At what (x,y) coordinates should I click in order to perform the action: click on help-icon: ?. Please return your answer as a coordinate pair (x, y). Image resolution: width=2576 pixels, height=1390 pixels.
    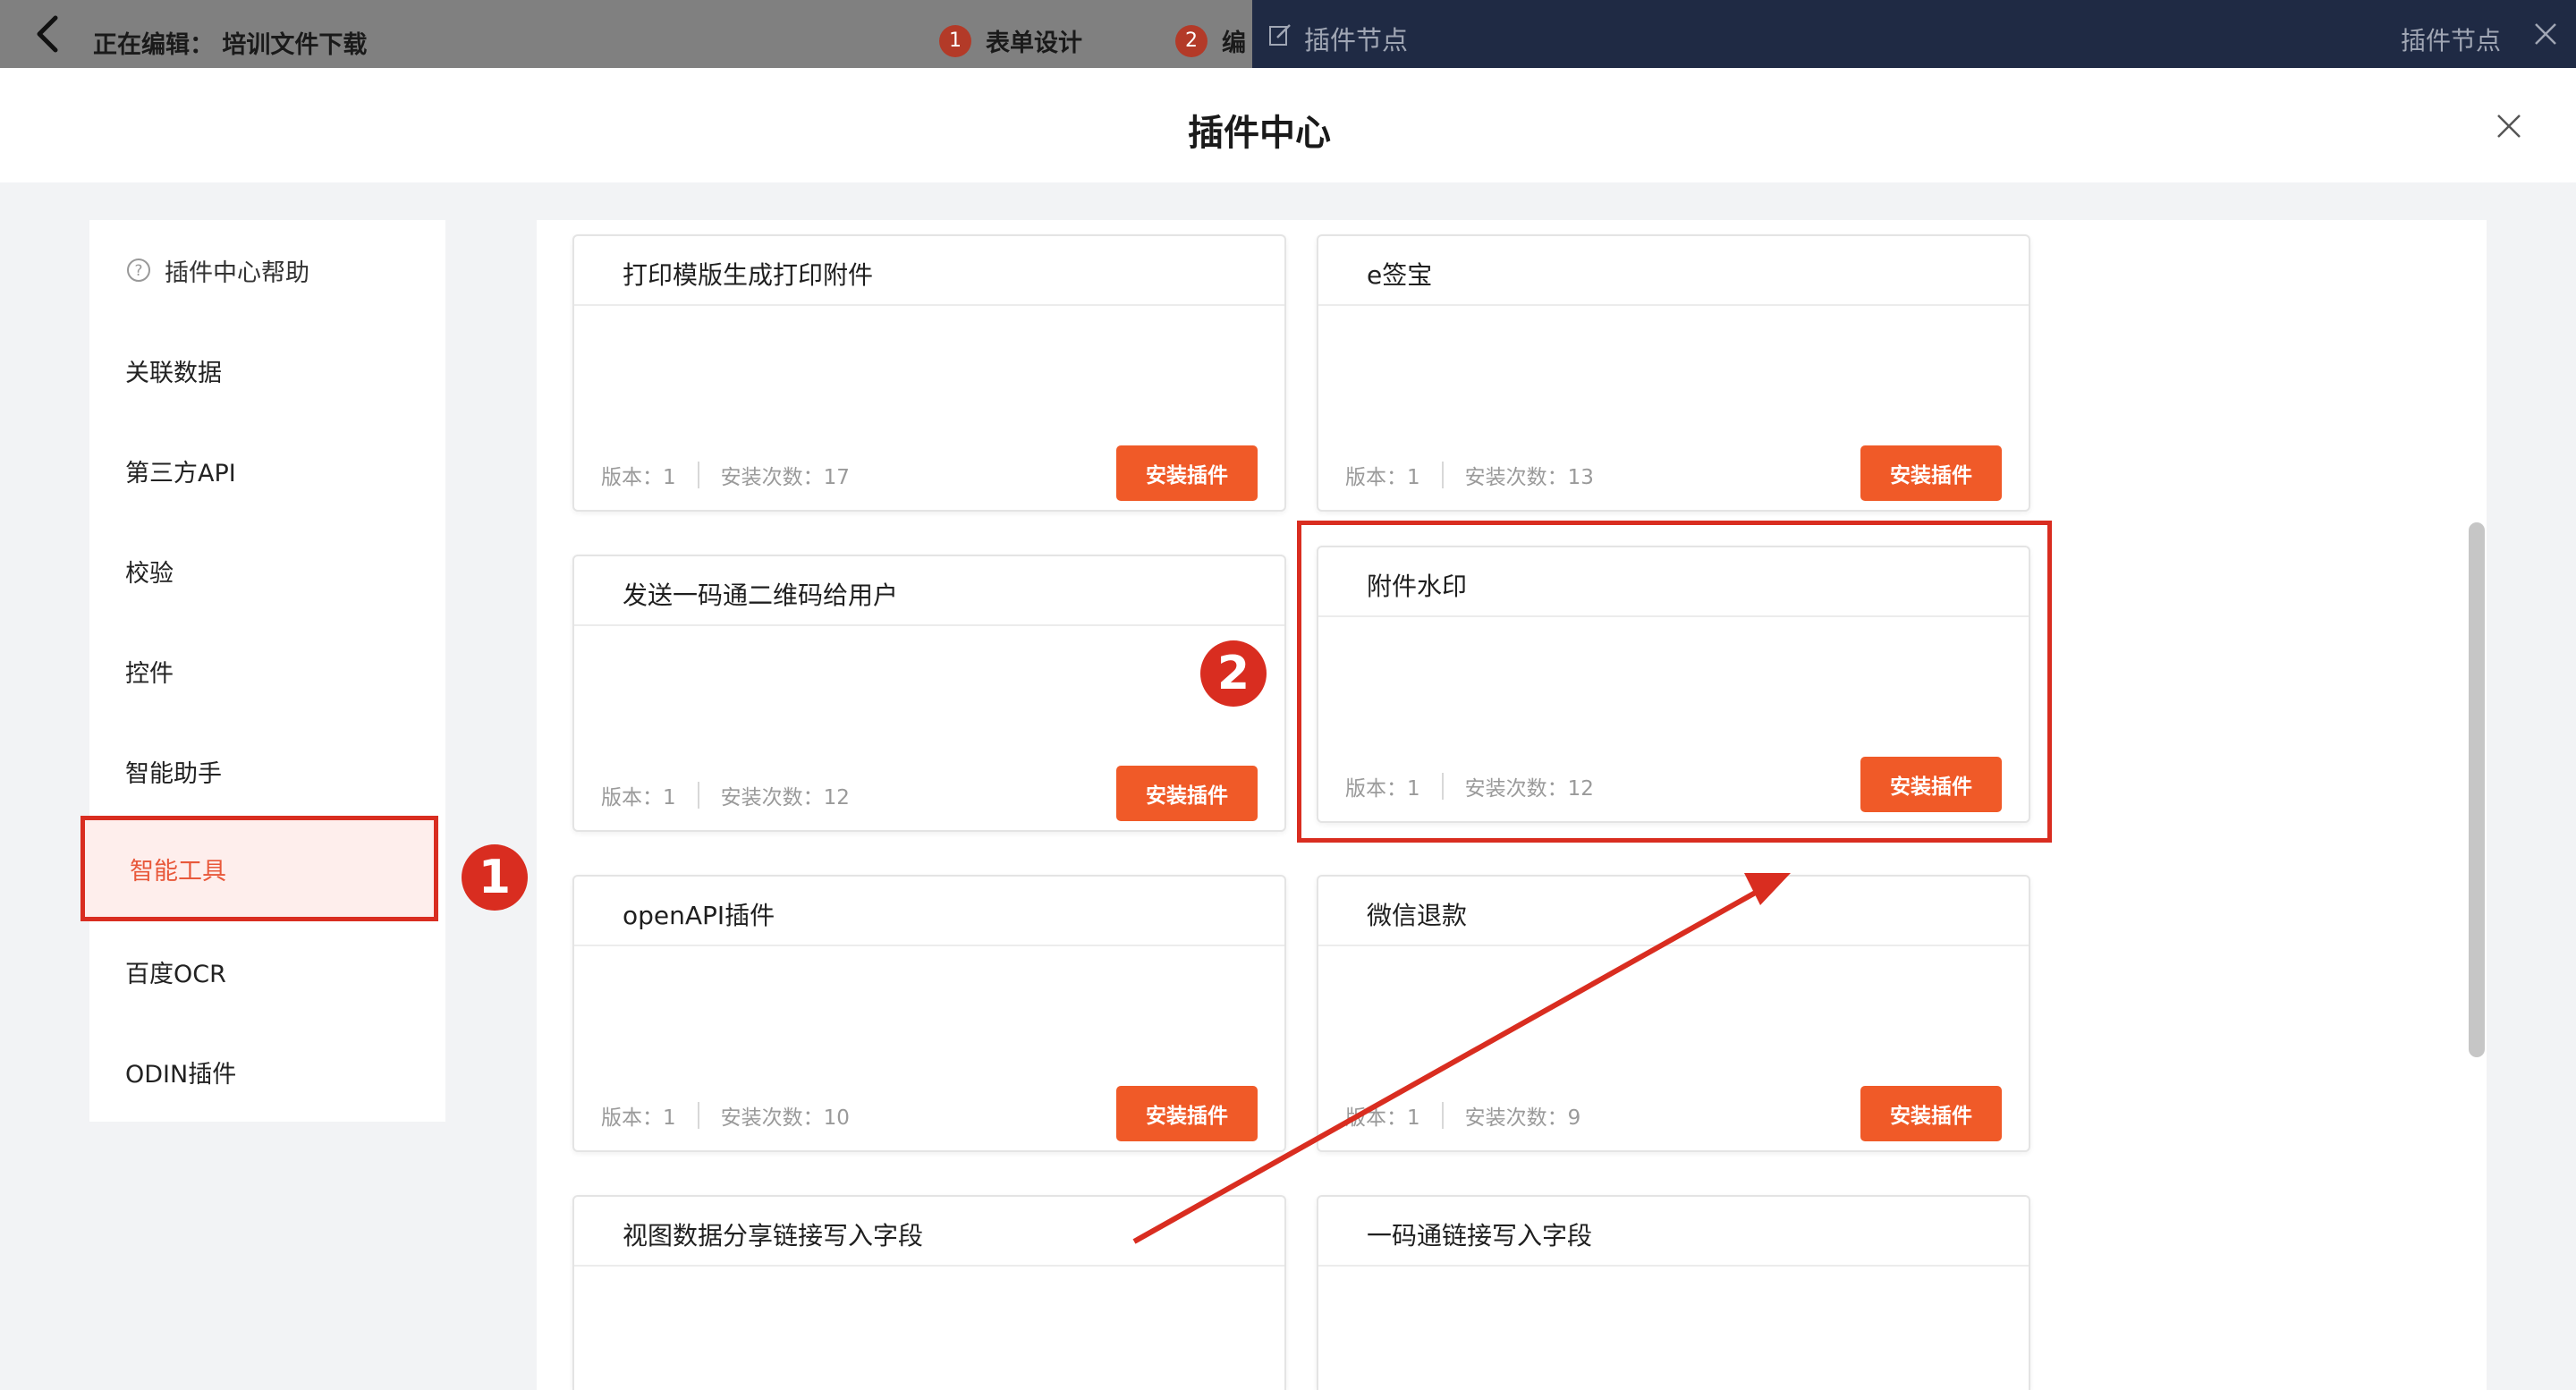
    Looking at the image, I should click on (138, 270).